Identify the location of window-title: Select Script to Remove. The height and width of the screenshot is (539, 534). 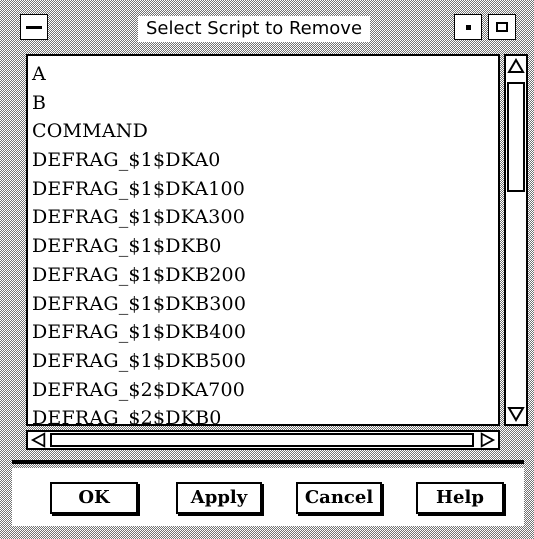
(254, 29).